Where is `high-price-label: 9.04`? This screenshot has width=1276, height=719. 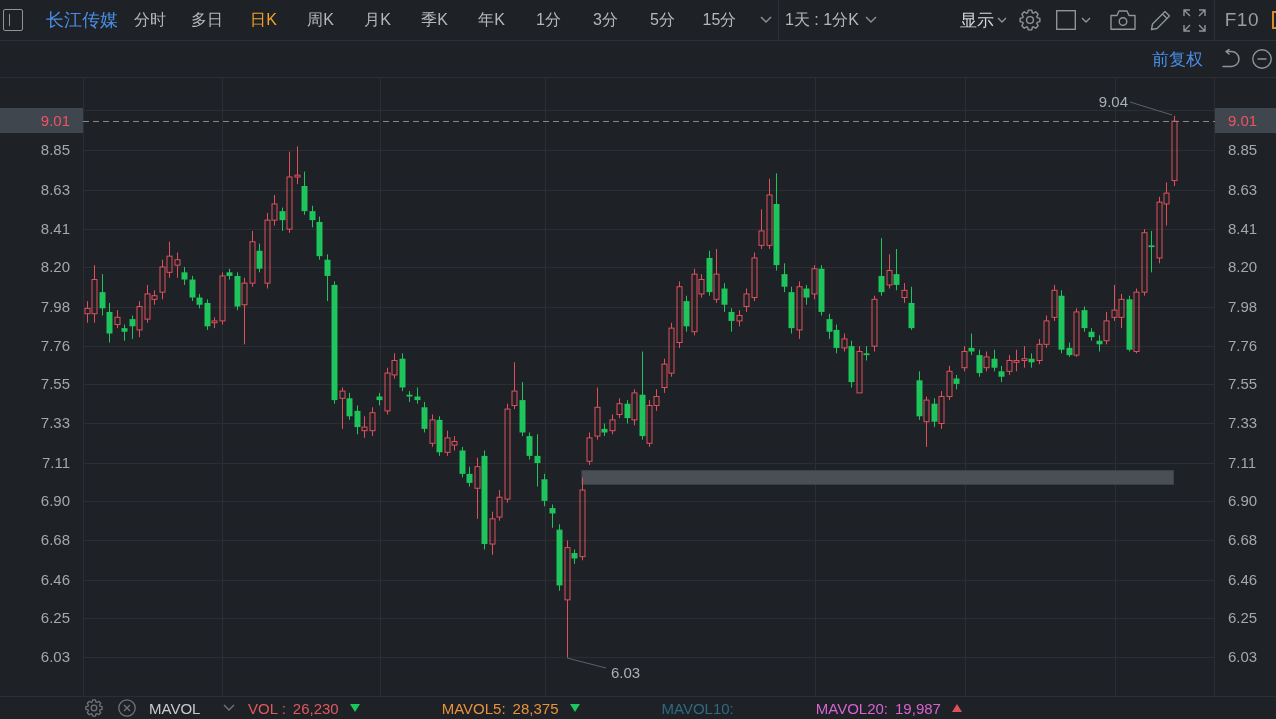
high-price-label: 9.04 is located at coordinates (1113, 101).